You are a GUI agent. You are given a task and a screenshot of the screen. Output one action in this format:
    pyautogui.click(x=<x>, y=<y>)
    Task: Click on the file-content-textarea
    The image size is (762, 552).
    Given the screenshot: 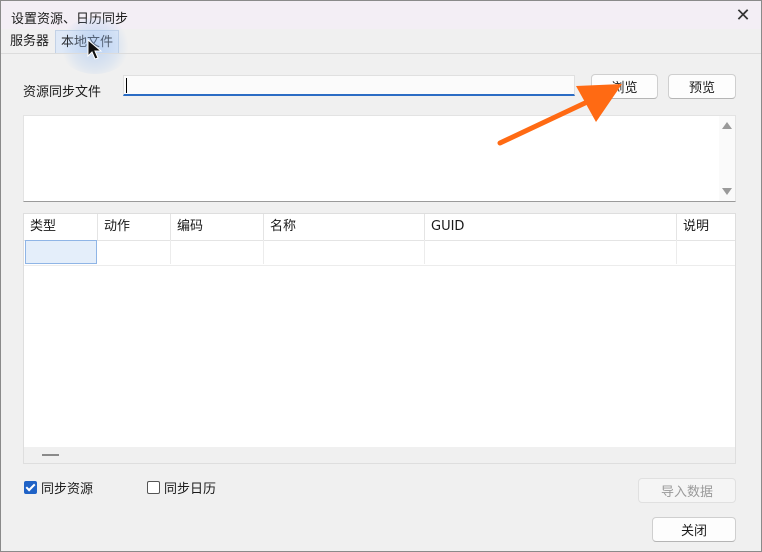 What is the action you would take?
    pyautogui.click(x=379, y=158)
    